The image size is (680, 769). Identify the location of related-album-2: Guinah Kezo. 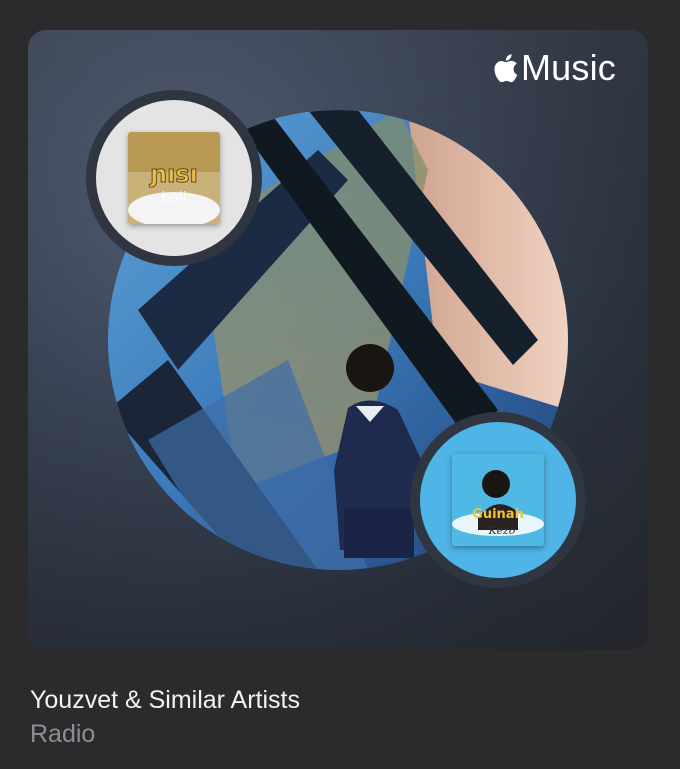
(498, 500).